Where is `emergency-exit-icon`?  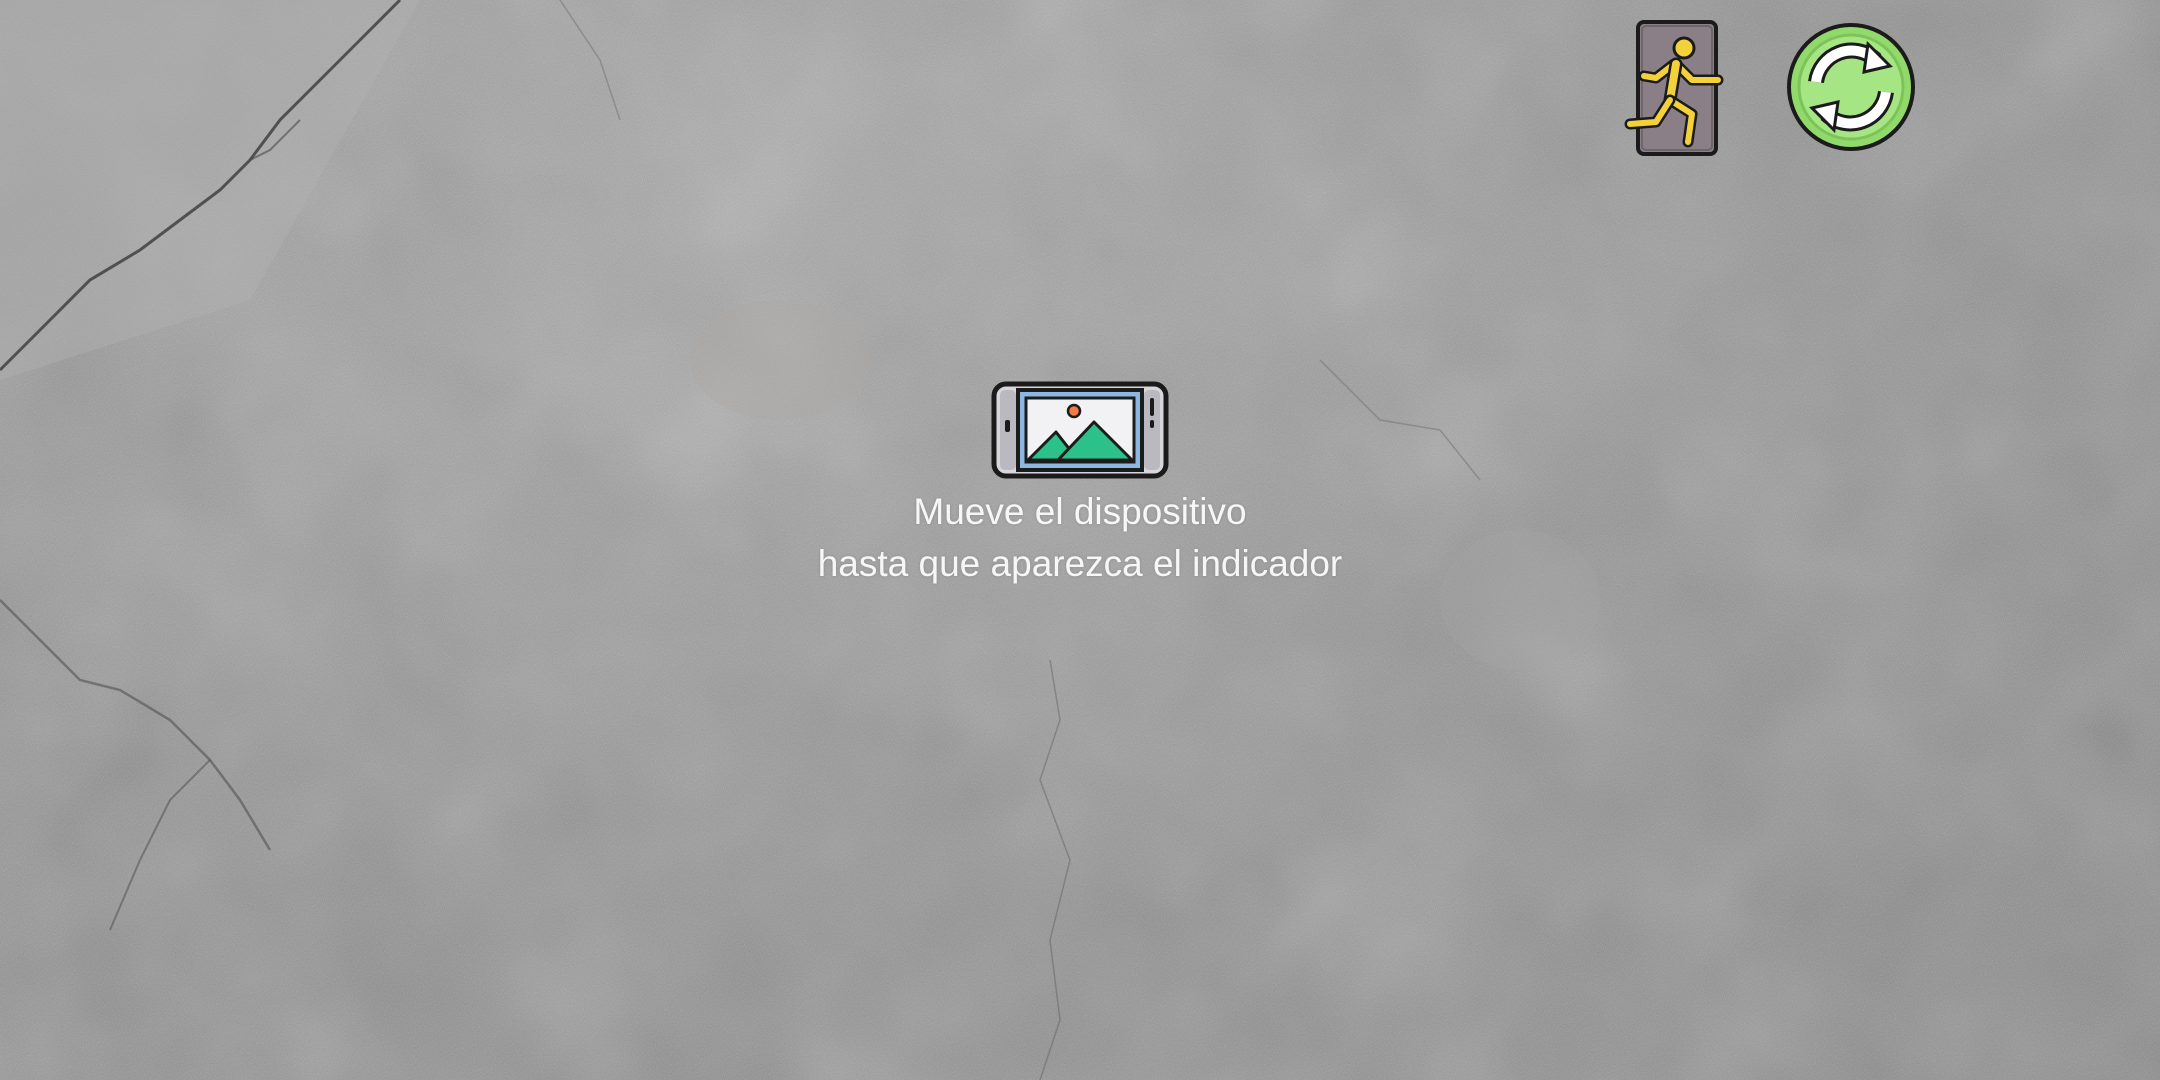
emergency-exit-icon is located at coordinates (1674, 88).